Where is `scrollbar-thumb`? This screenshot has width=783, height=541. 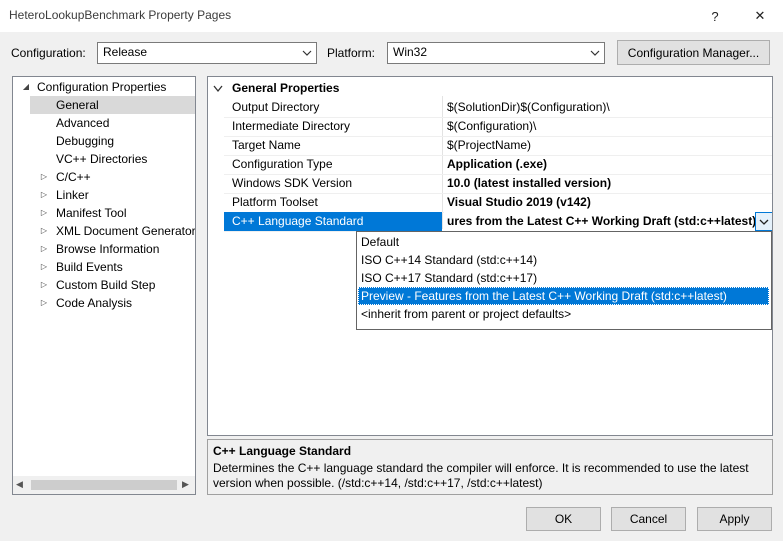
scrollbar-thumb is located at coordinates (104, 485).